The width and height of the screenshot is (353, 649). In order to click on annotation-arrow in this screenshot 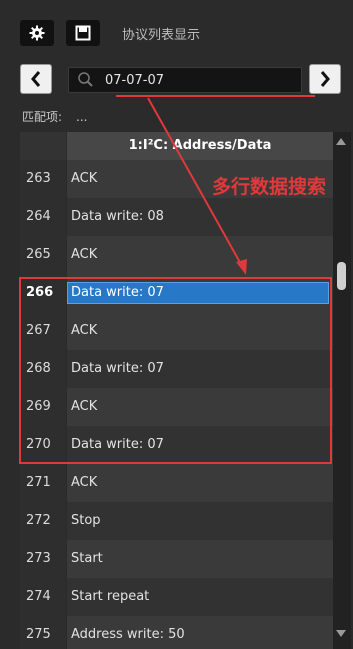, I will do `click(197, 186)`.